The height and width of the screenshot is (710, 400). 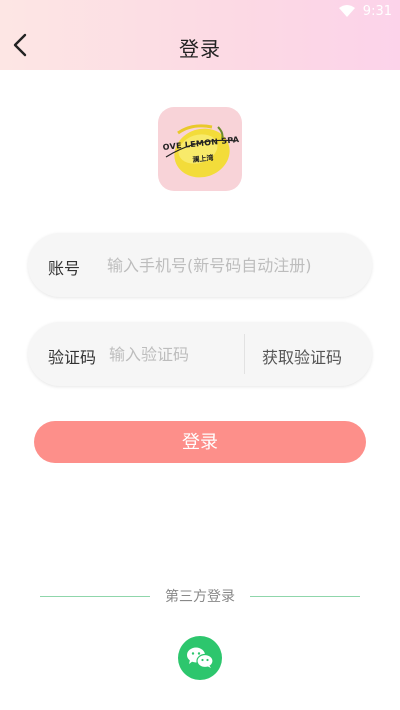 I want to click on wechat-icon, so click(x=200, y=658).